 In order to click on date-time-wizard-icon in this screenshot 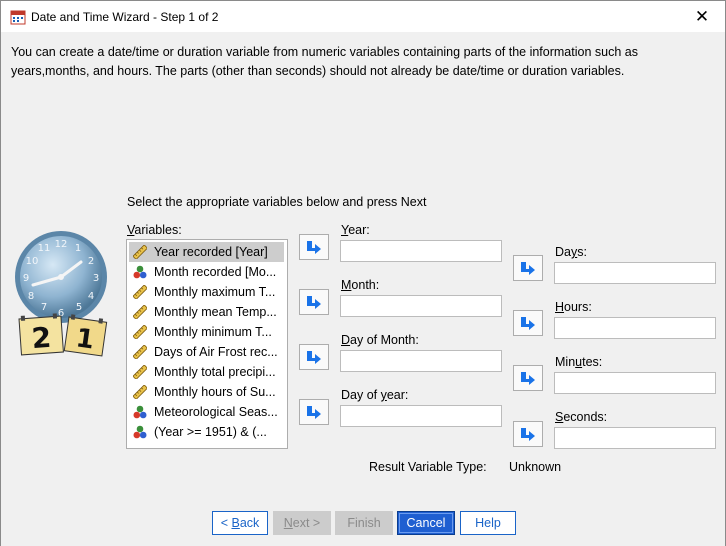, I will do `click(18, 17)`.